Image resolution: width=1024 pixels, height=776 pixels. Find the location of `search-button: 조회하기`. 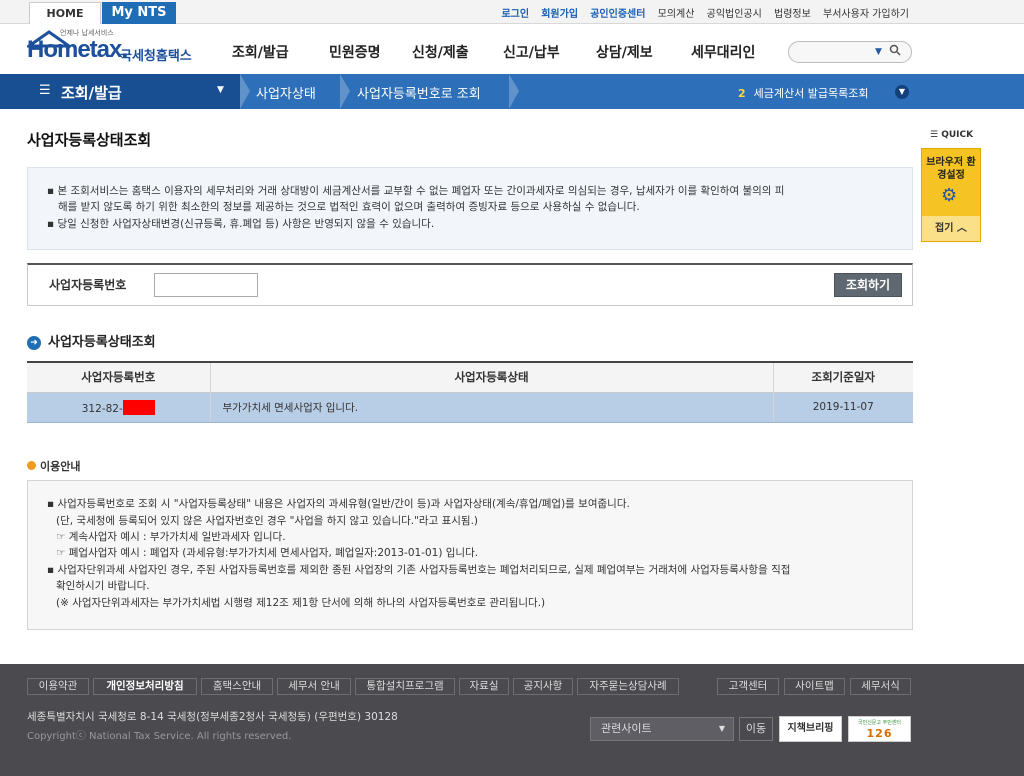

search-button: 조회하기 is located at coordinates (868, 285).